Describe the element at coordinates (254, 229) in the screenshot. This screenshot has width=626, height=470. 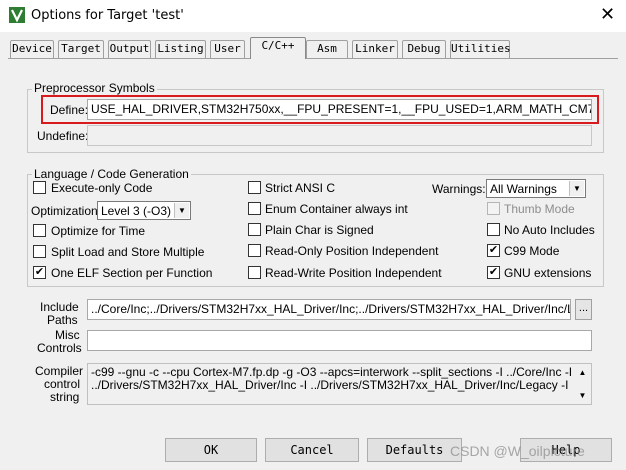
I see `plain-char-signed-checkbox` at that location.